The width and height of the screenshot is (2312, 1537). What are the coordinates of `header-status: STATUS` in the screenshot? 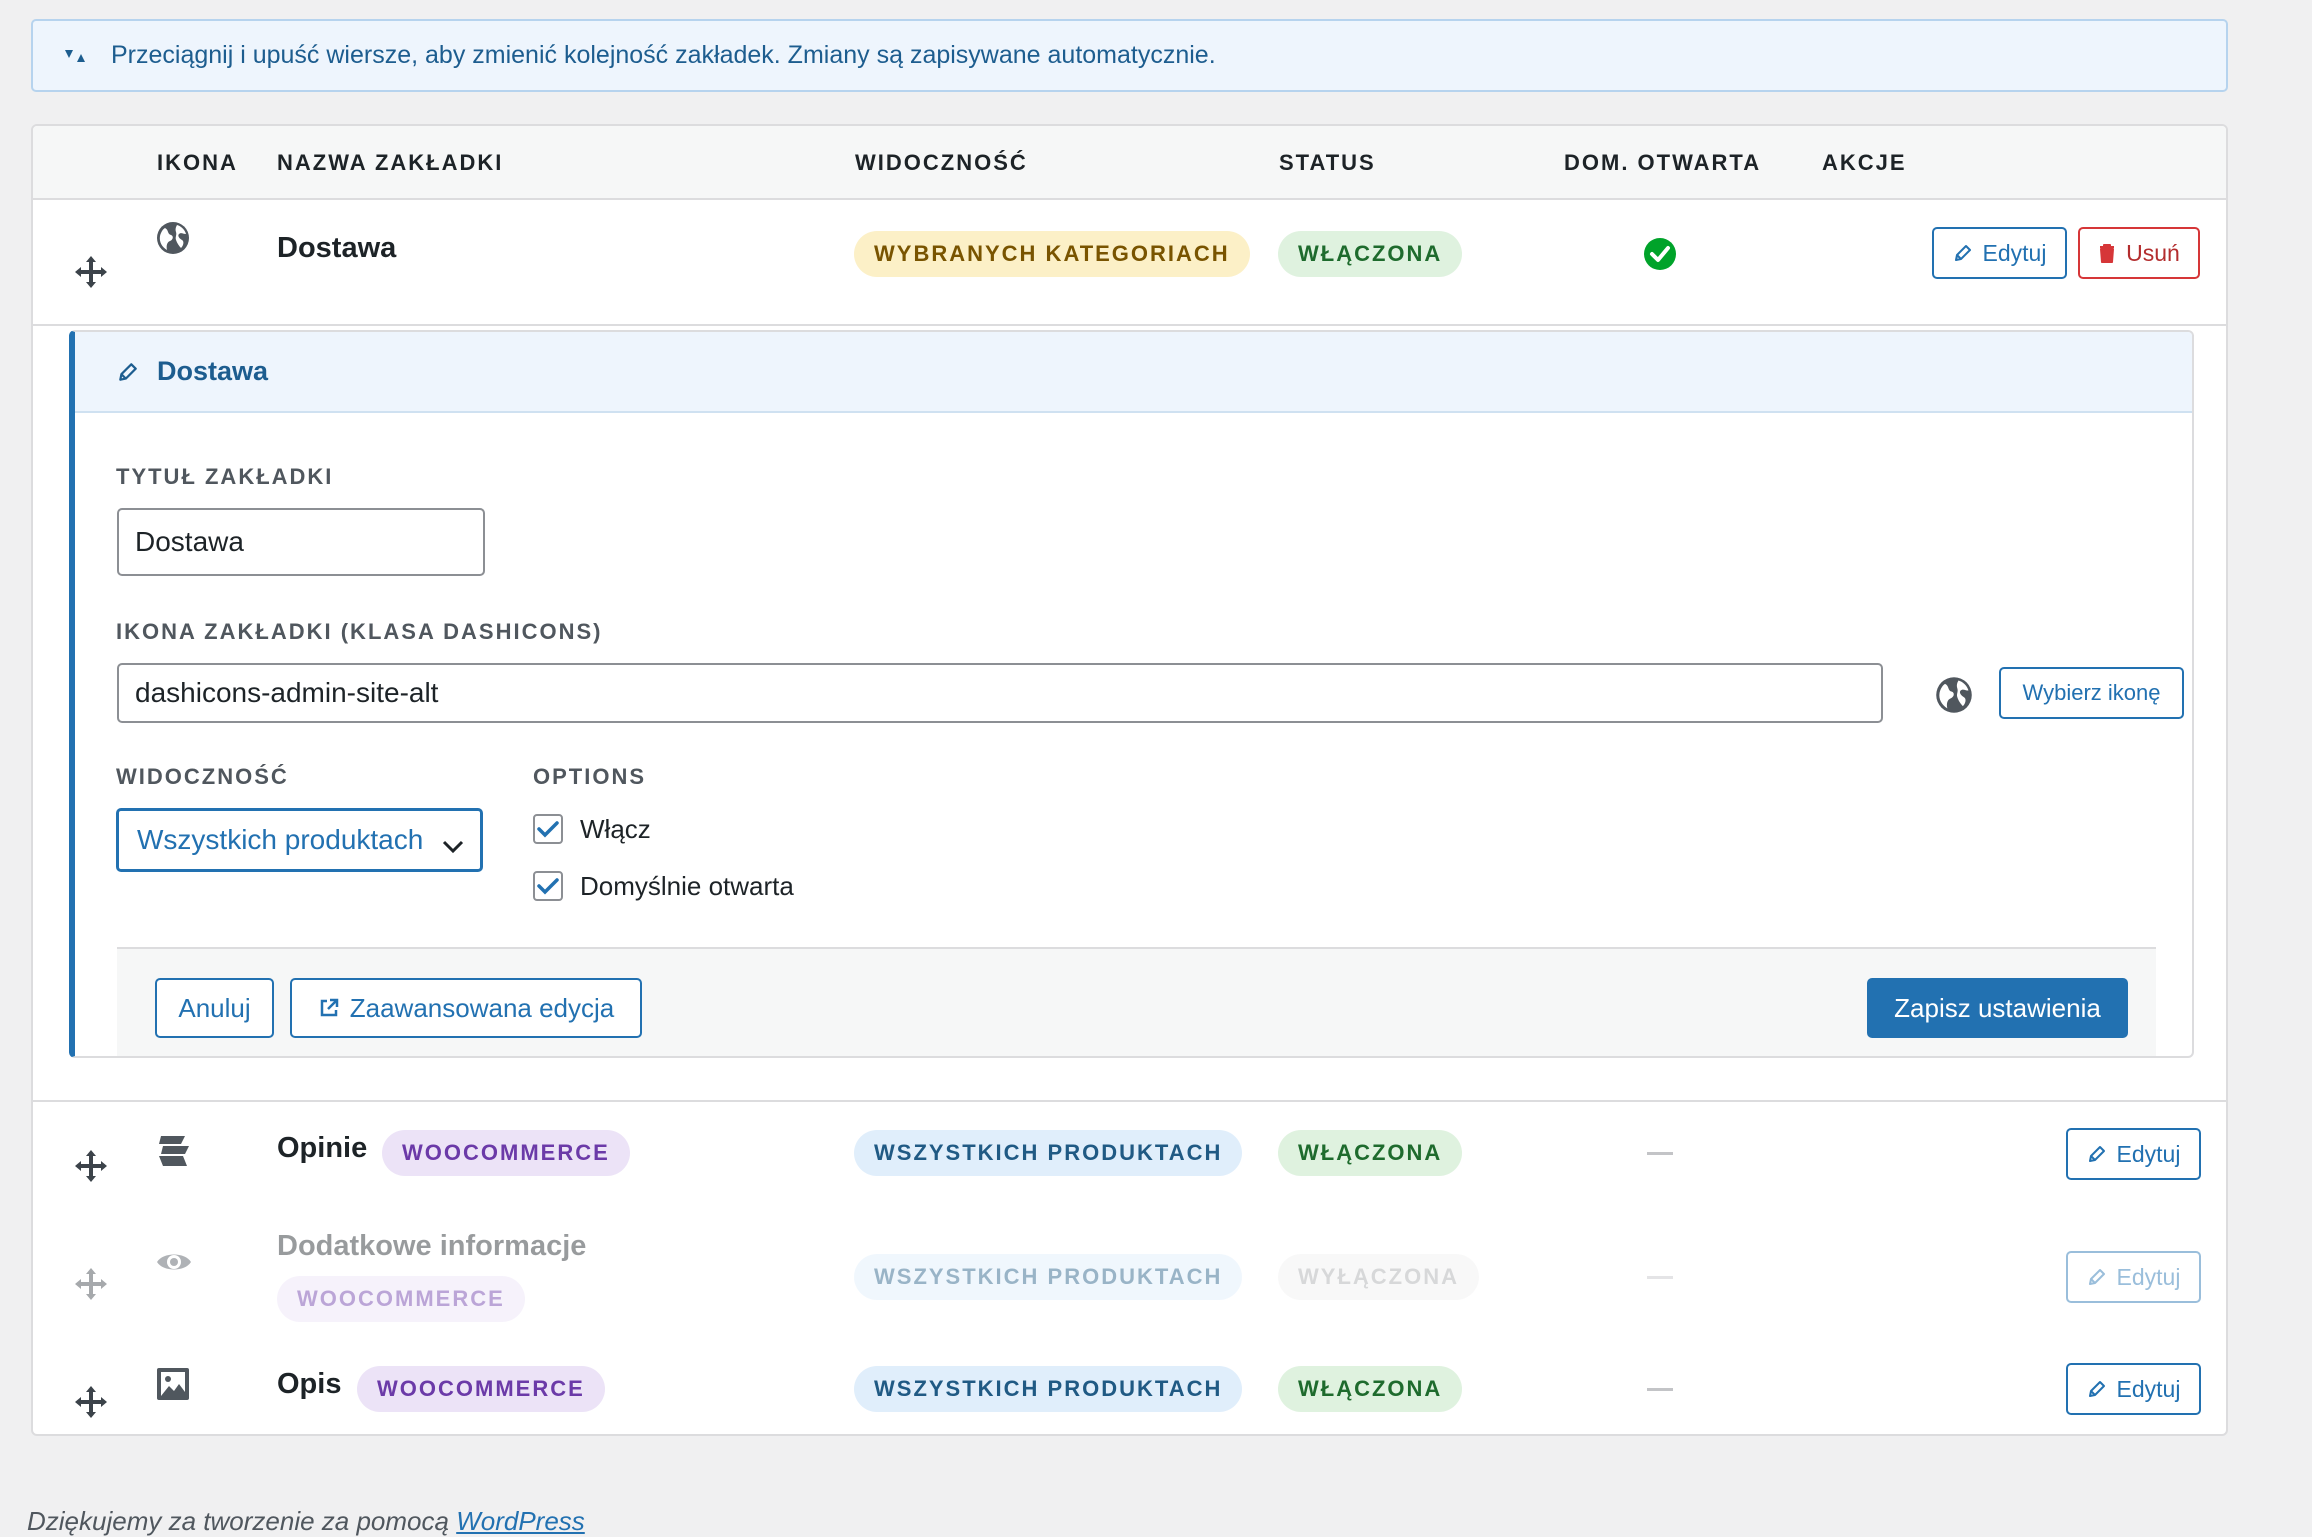 It's located at (1327, 162).